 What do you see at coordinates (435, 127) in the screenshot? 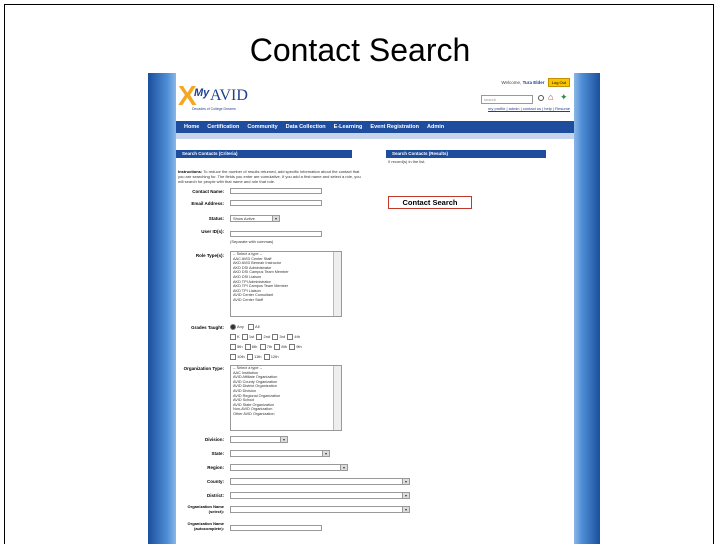
I see `nav-admin: Admin` at bounding box center [435, 127].